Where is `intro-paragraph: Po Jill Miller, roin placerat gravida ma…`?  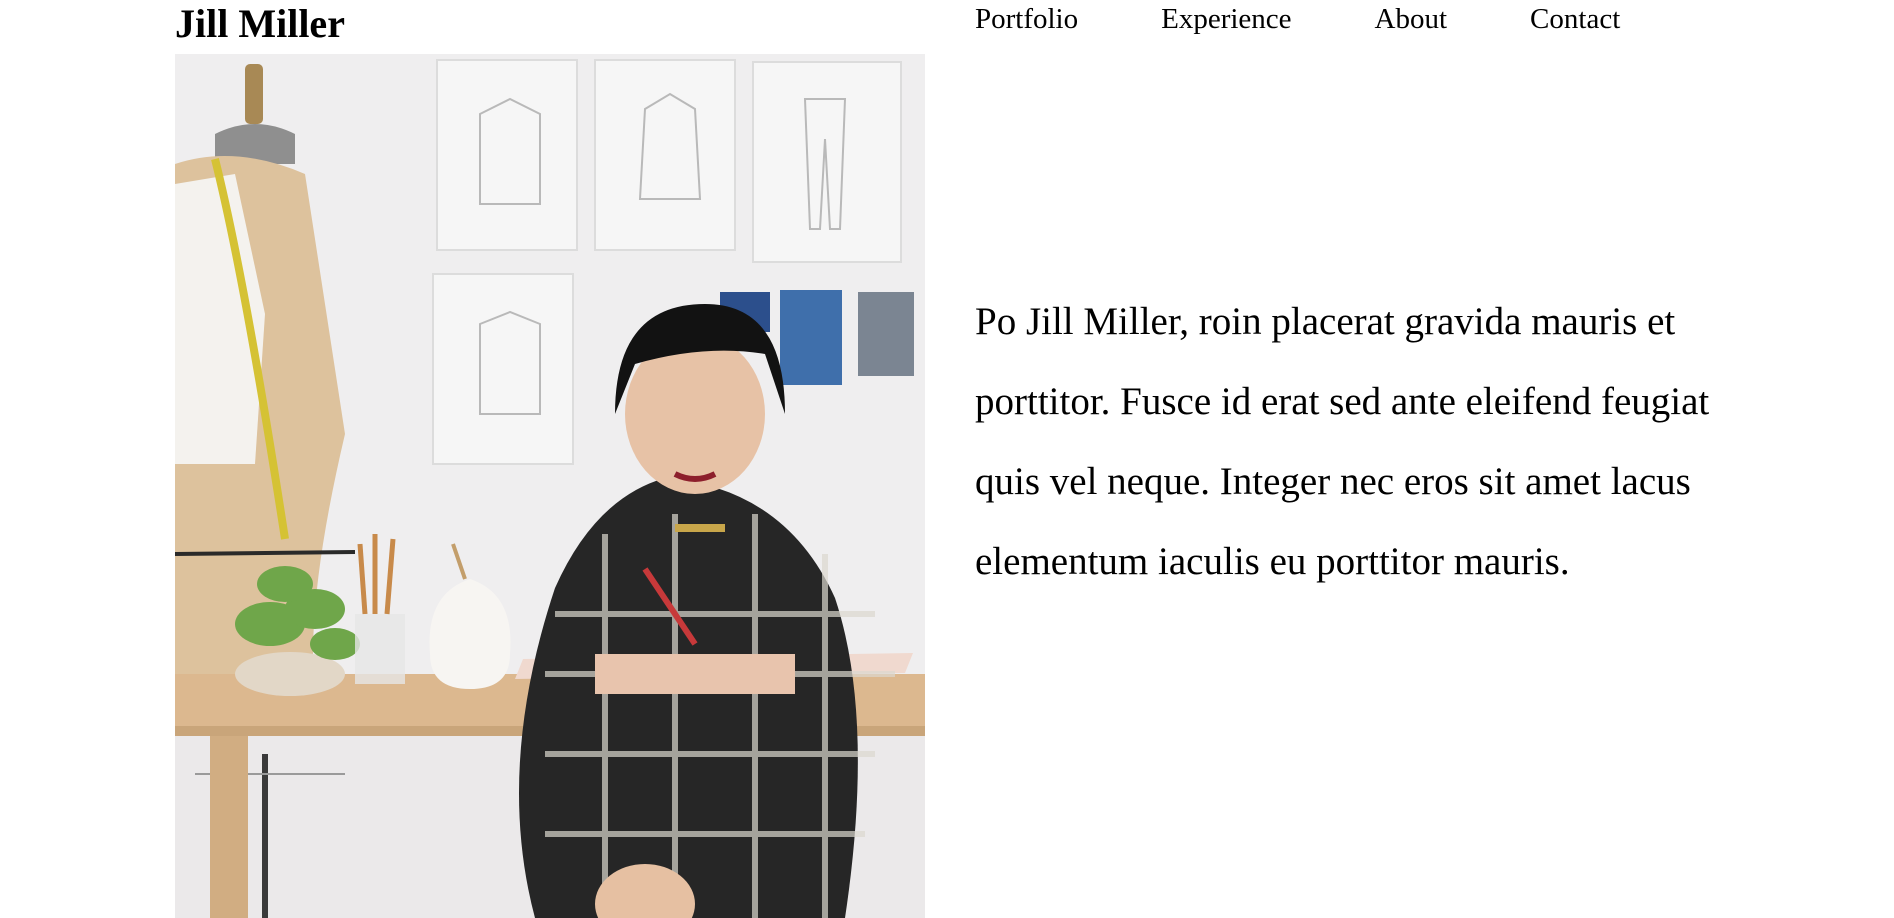
intro-paragraph: Po Jill Miller, roin placerat gravida ma… is located at coordinates (1342, 441).